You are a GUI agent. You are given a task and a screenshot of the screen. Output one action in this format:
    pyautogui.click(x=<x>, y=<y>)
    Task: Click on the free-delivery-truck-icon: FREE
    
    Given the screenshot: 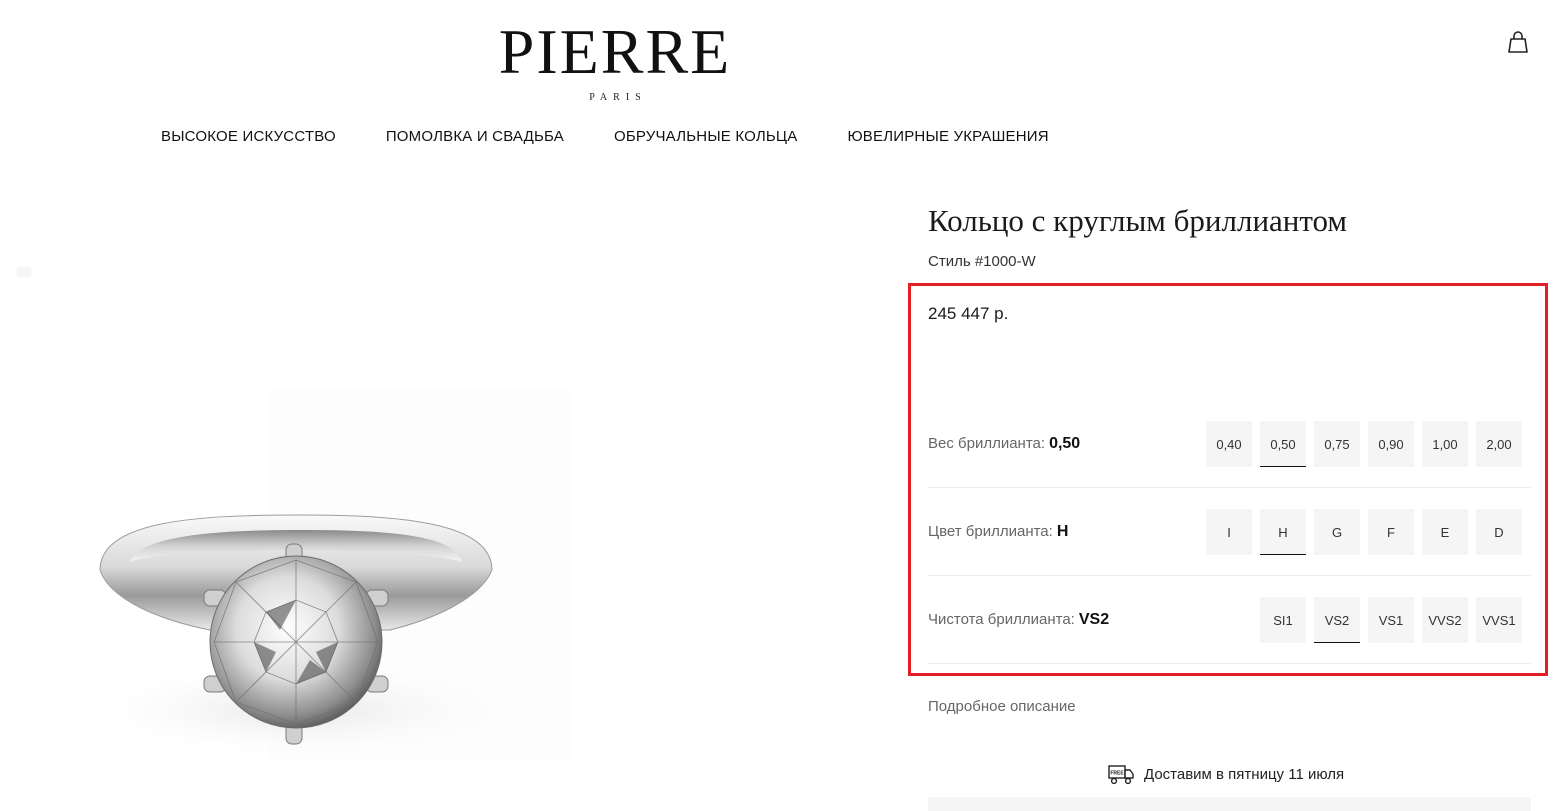 What is the action you would take?
    pyautogui.click(x=1121, y=775)
    